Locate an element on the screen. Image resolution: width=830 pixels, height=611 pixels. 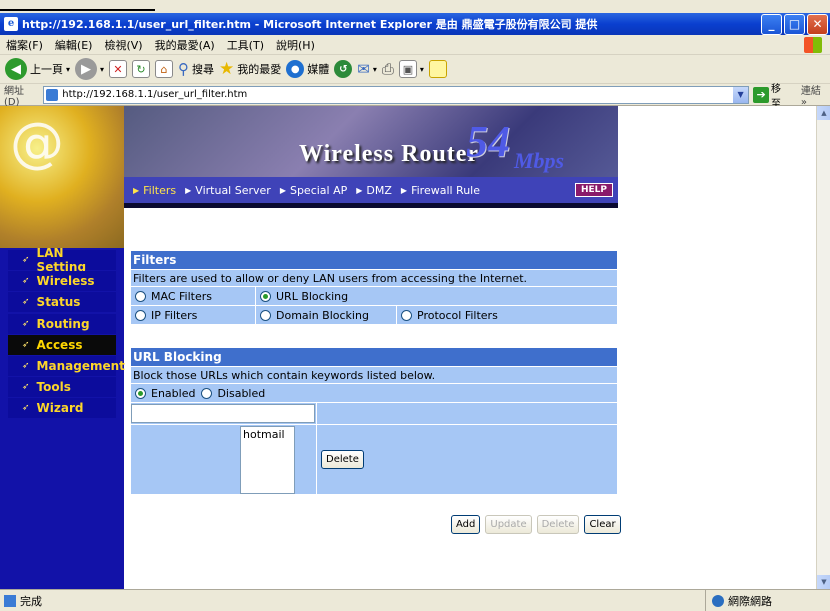
mail-button: ✉ ▾ is located at coordinates (367, 69).